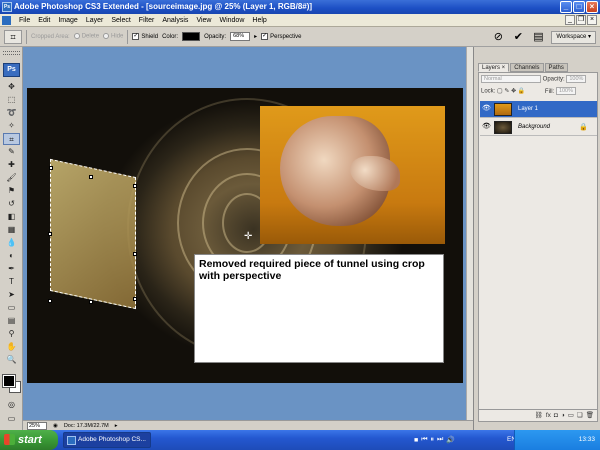  I want to click on toolbox-grip, so click(11, 53).